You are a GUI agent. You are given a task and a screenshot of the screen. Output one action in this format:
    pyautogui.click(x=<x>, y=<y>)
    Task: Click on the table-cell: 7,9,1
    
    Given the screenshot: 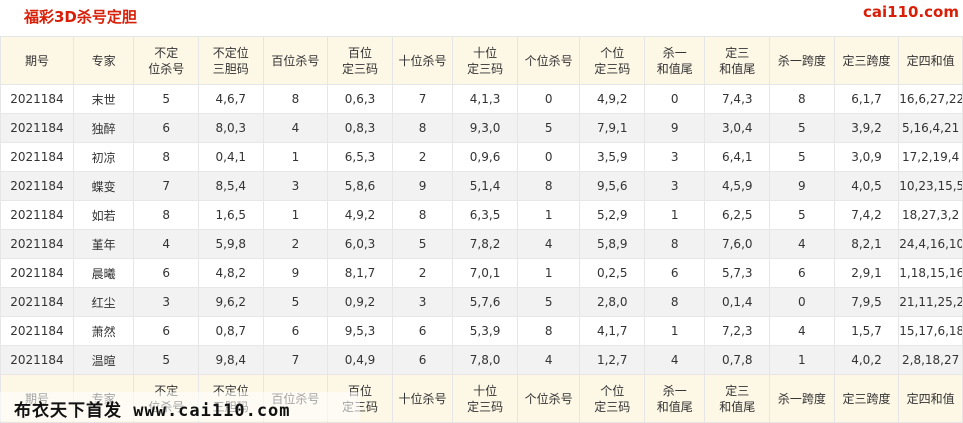 What is the action you would take?
    pyautogui.click(x=612, y=128)
    